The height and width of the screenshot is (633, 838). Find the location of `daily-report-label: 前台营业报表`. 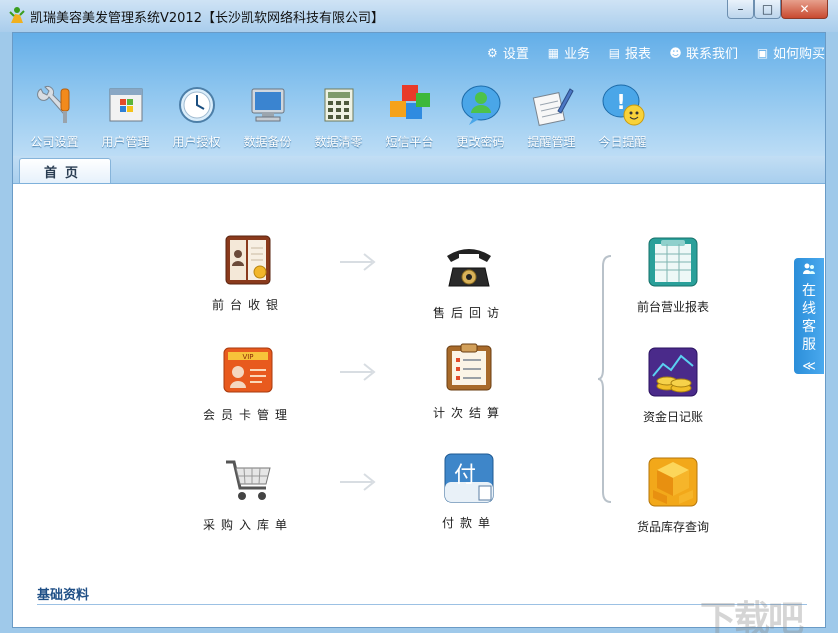

daily-report-label: 前台营业报表 is located at coordinates (672, 307).